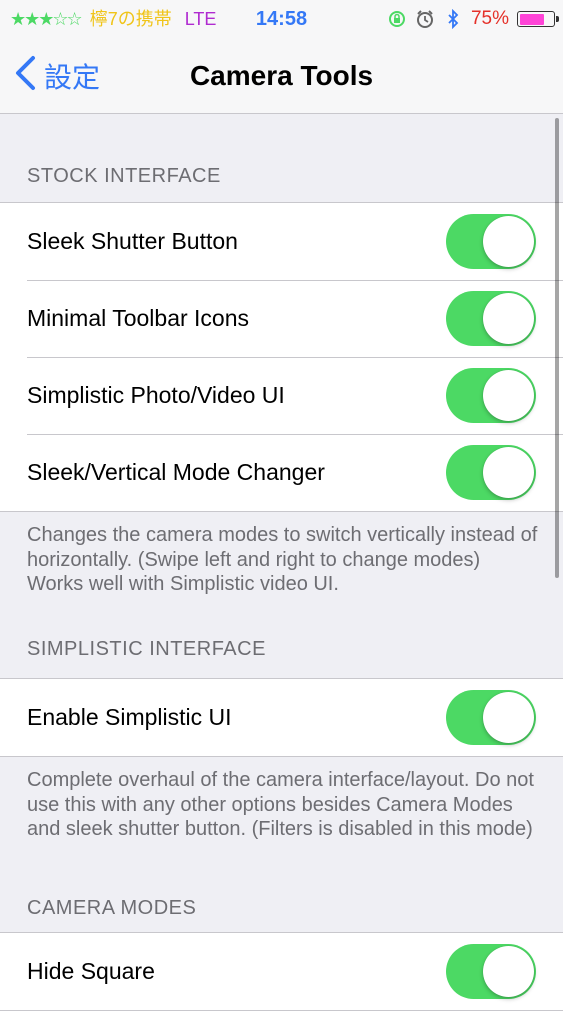  Describe the element at coordinates (281, 318) in the screenshot. I see `setting-row-minimal-toolbar: Minimal Toolbar Icons` at that location.